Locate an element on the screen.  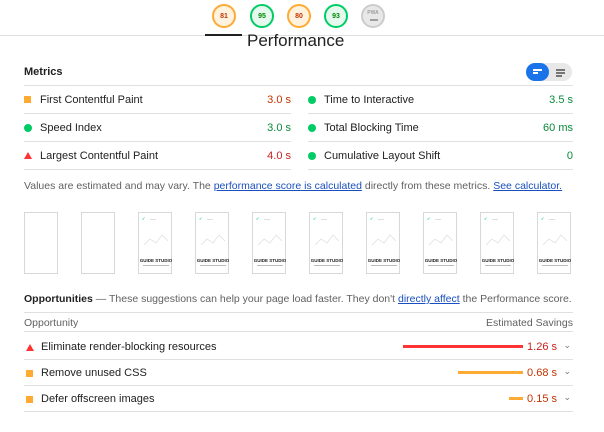
score-gauge-best-practices: 80 is located at coordinates (299, 16).